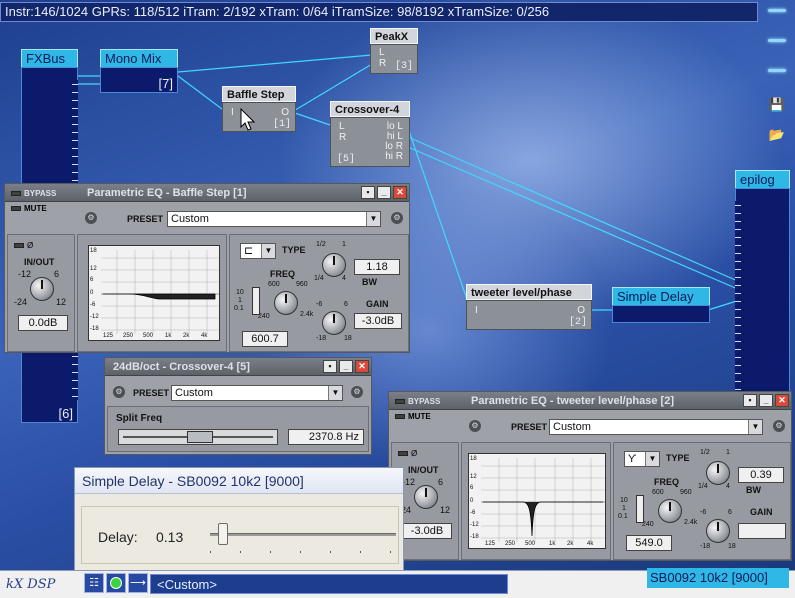 The image size is (795, 598). Describe the element at coordinates (334, 265) in the screenshot. I see `eq-baffle-bw-knob` at that location.